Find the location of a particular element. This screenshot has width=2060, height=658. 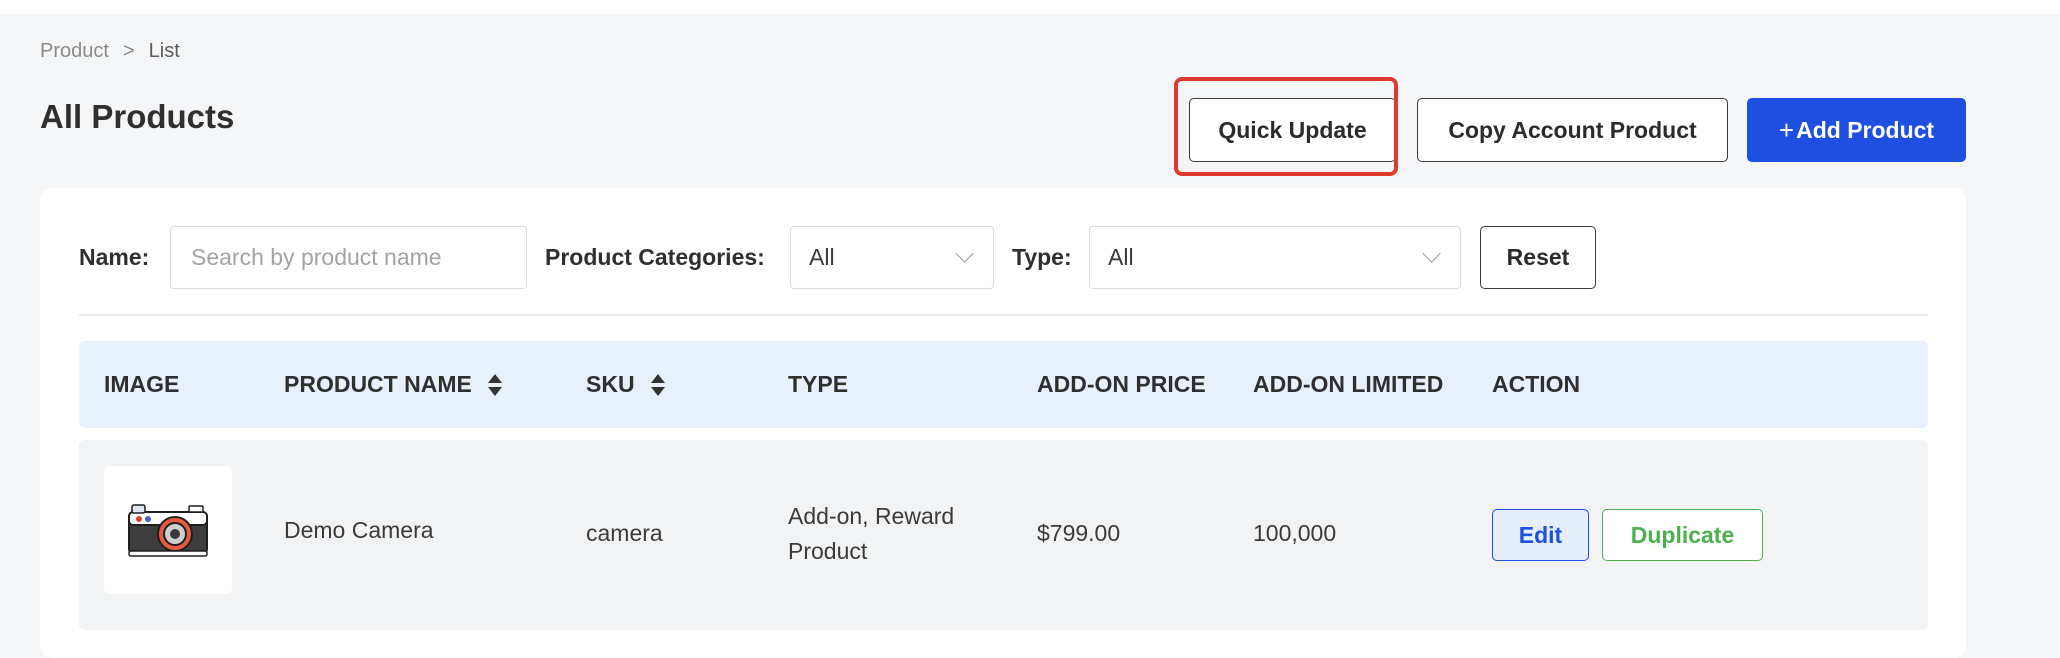

add-product-button: + Add Product is located at coordinates (1856, 130).